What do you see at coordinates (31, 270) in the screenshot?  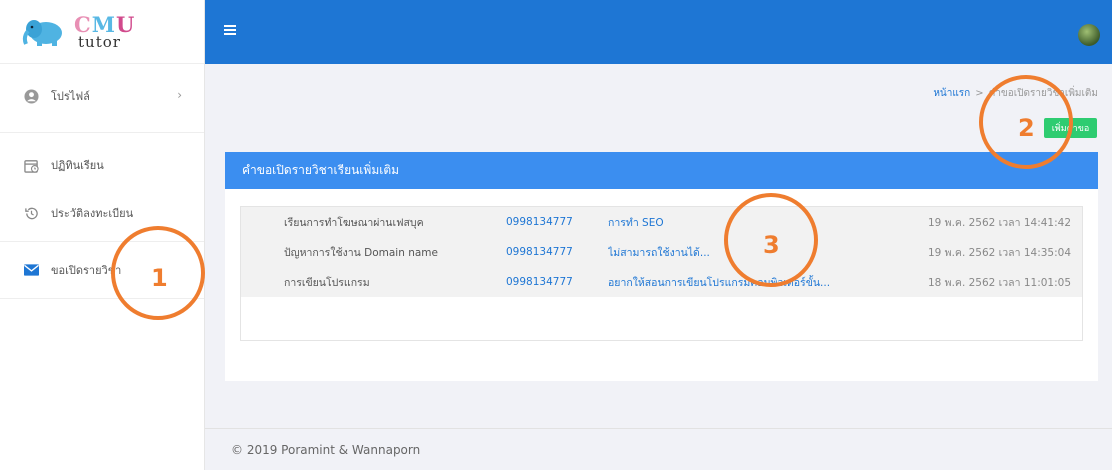 I see `envelope-icon` at bounding box center [31, 270].